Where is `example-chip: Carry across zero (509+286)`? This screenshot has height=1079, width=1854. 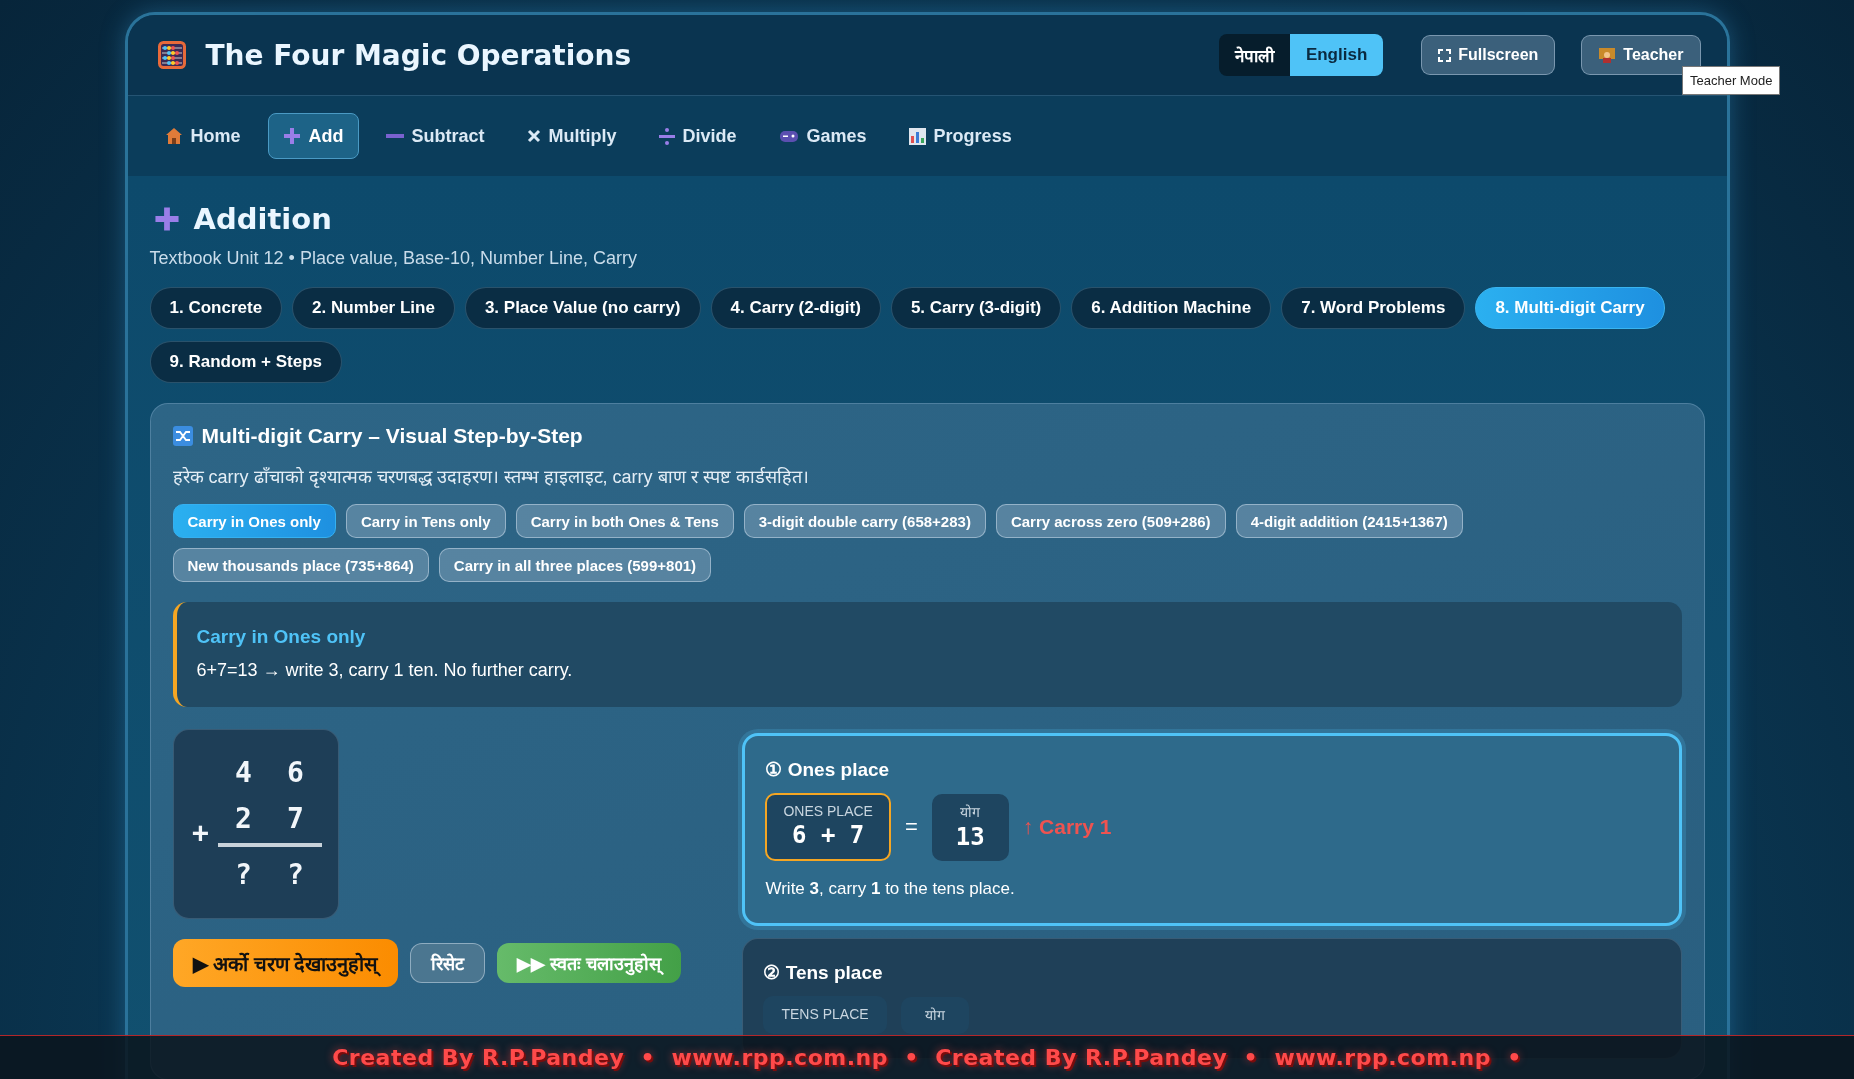 example-chip: Carry across zero (509+286) is located at coordinates (1110, 521).